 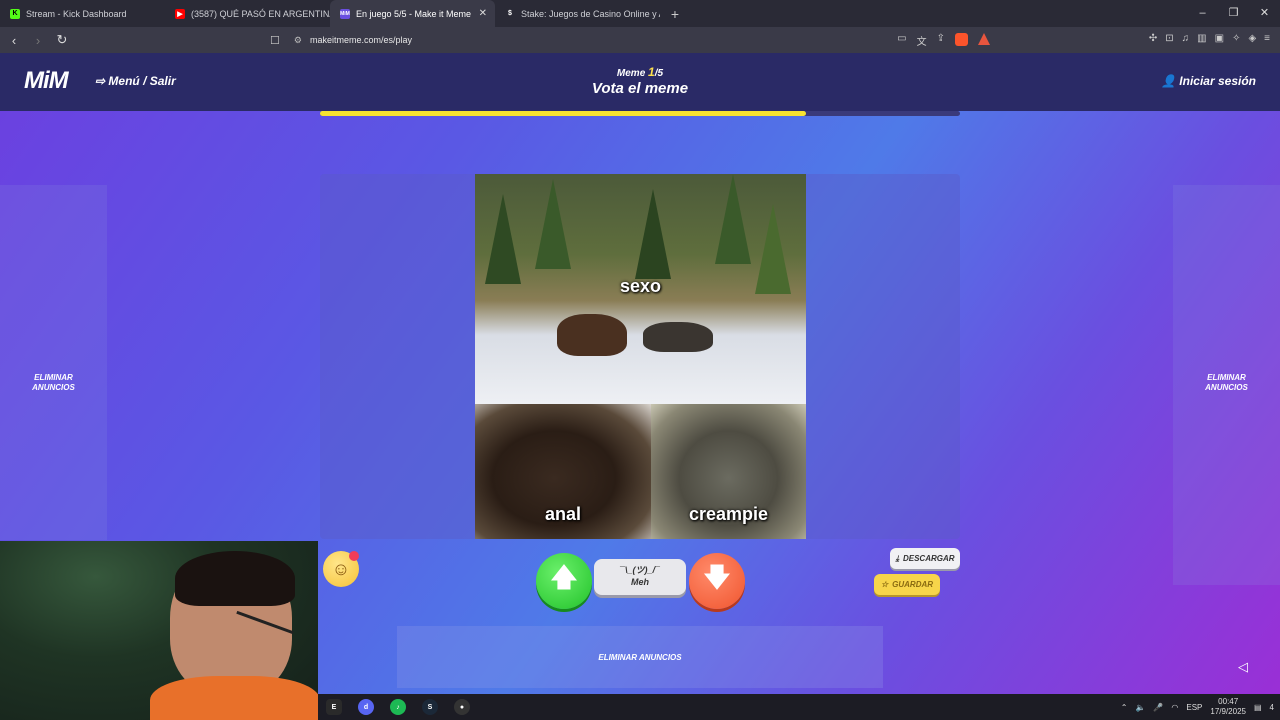 I want to click on upvote-button: 🡅, so click(x=564, y=581).